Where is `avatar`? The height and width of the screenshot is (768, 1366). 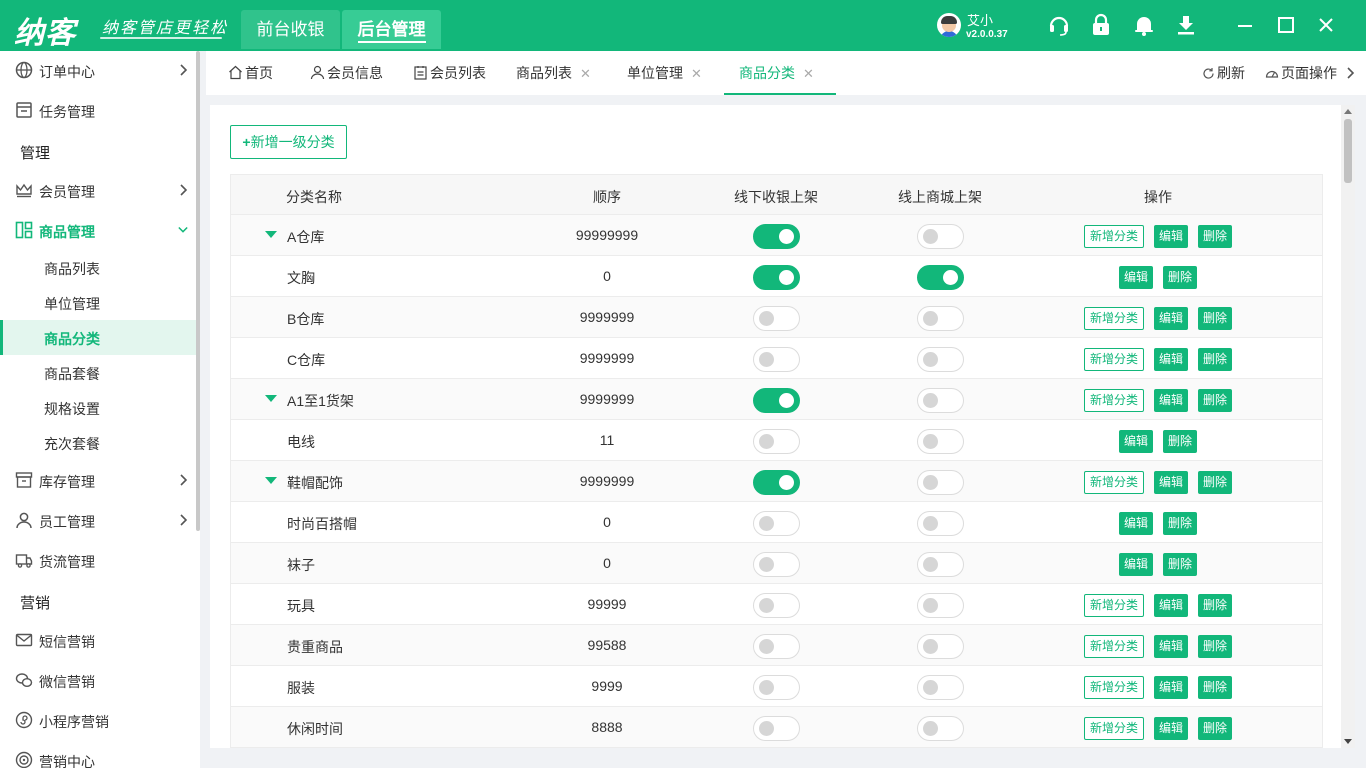 avatar is located at coordinates (949, 25).